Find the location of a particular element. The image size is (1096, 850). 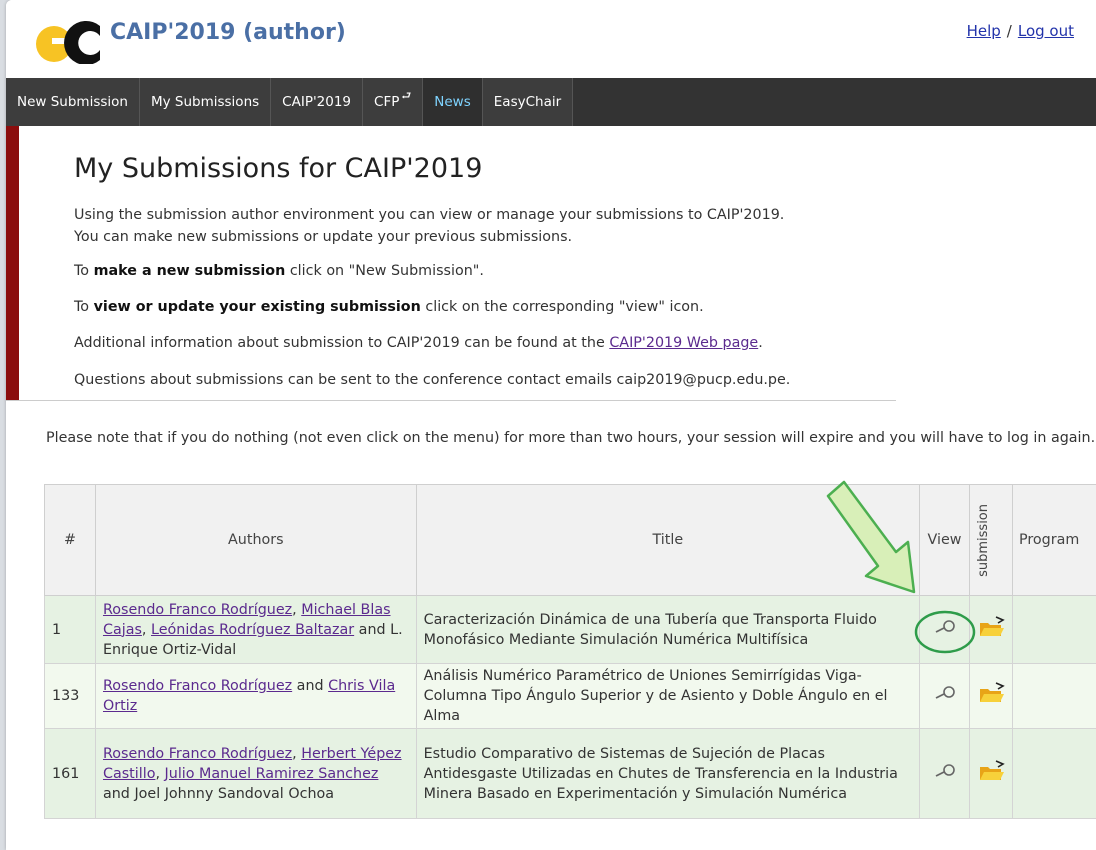

intro-divider is located at coordinates (451, 400).